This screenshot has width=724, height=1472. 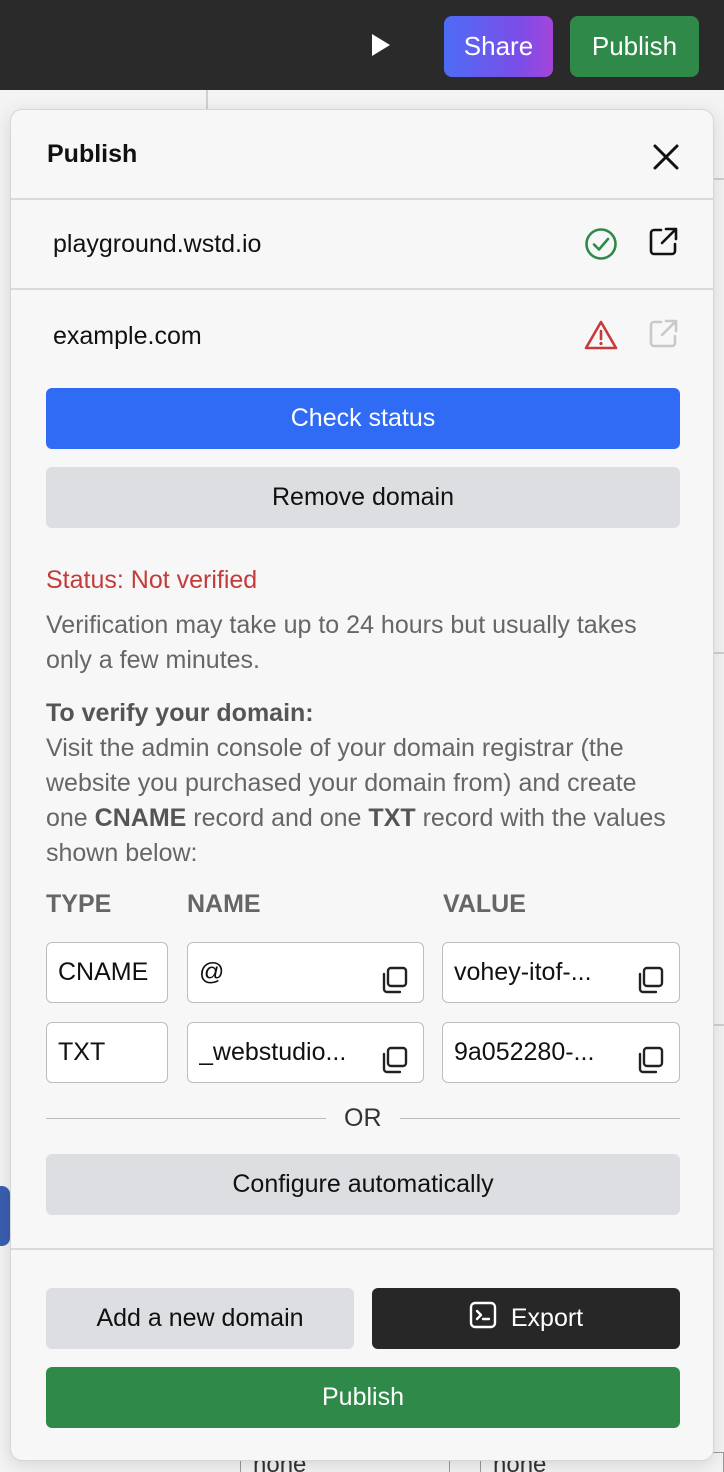 I want to click on domain-row-playground: playground.wstd.io, so click(x=362, y=245).